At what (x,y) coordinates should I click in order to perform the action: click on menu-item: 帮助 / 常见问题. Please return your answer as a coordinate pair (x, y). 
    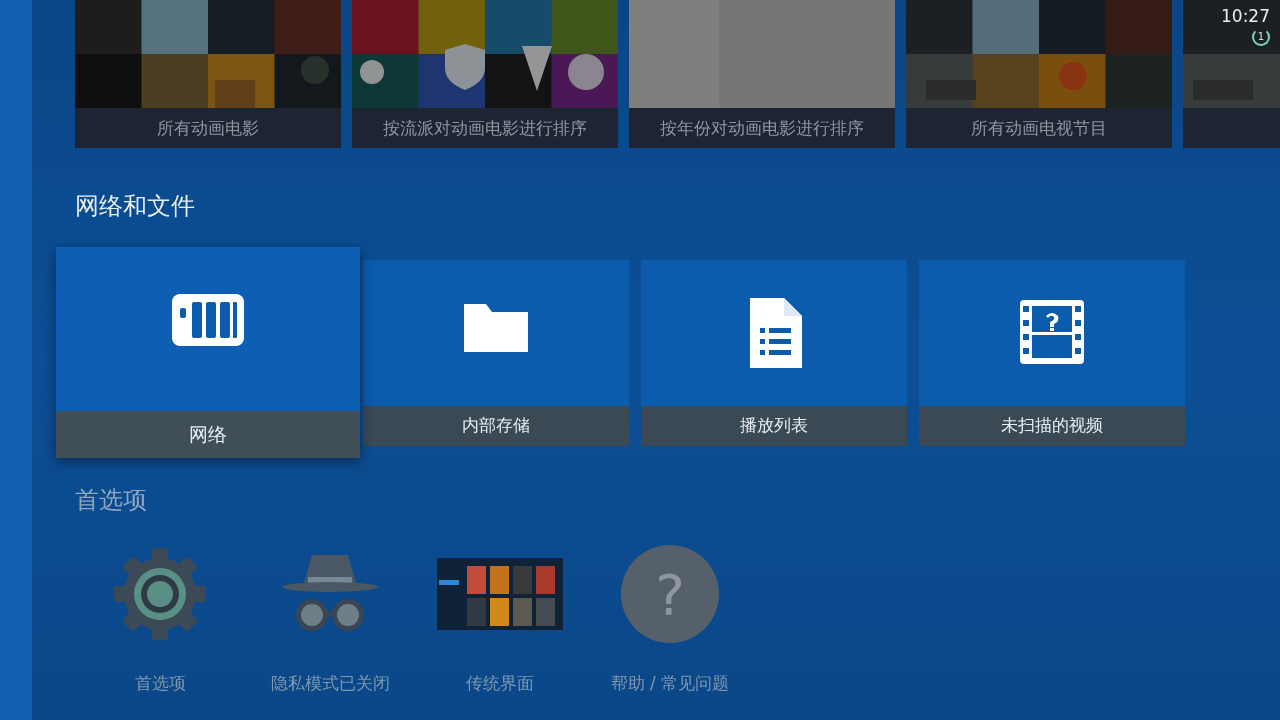
    Looking at the image, I should click on (670, 683).